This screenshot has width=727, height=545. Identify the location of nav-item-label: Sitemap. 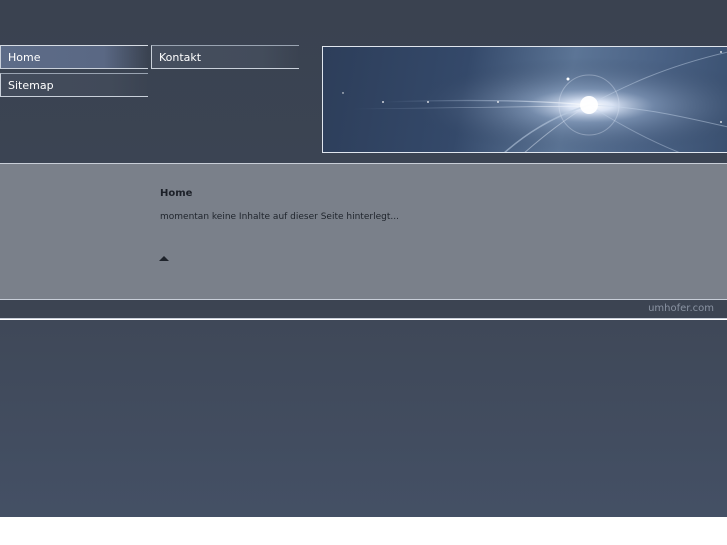
(31, 85).